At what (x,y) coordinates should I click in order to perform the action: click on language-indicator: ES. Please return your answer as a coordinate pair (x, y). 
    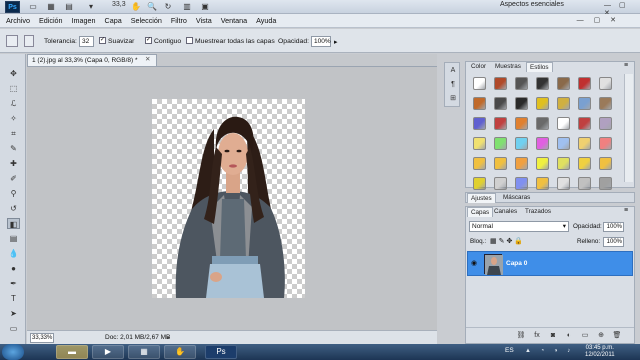
    Looking at the image, I should click on (509, 350).